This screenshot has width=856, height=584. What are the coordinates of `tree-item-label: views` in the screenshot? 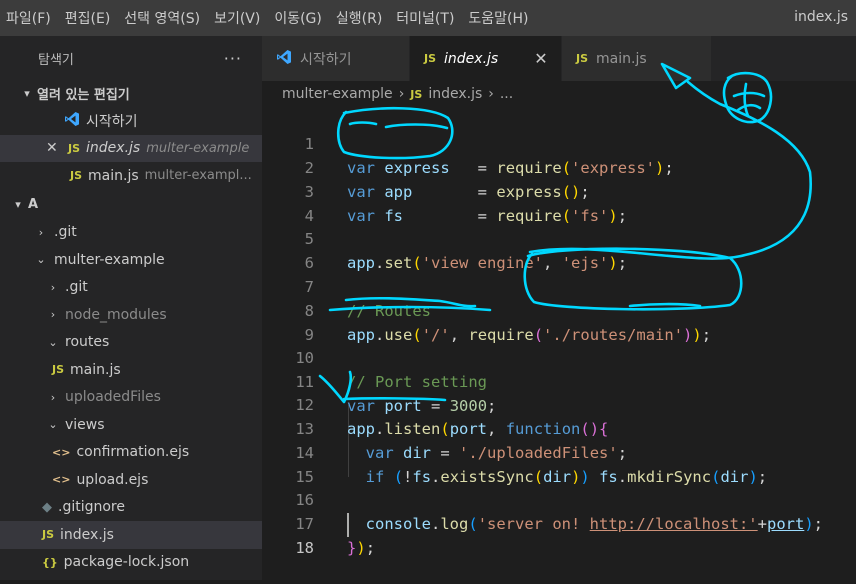 It's located at (85, 424).